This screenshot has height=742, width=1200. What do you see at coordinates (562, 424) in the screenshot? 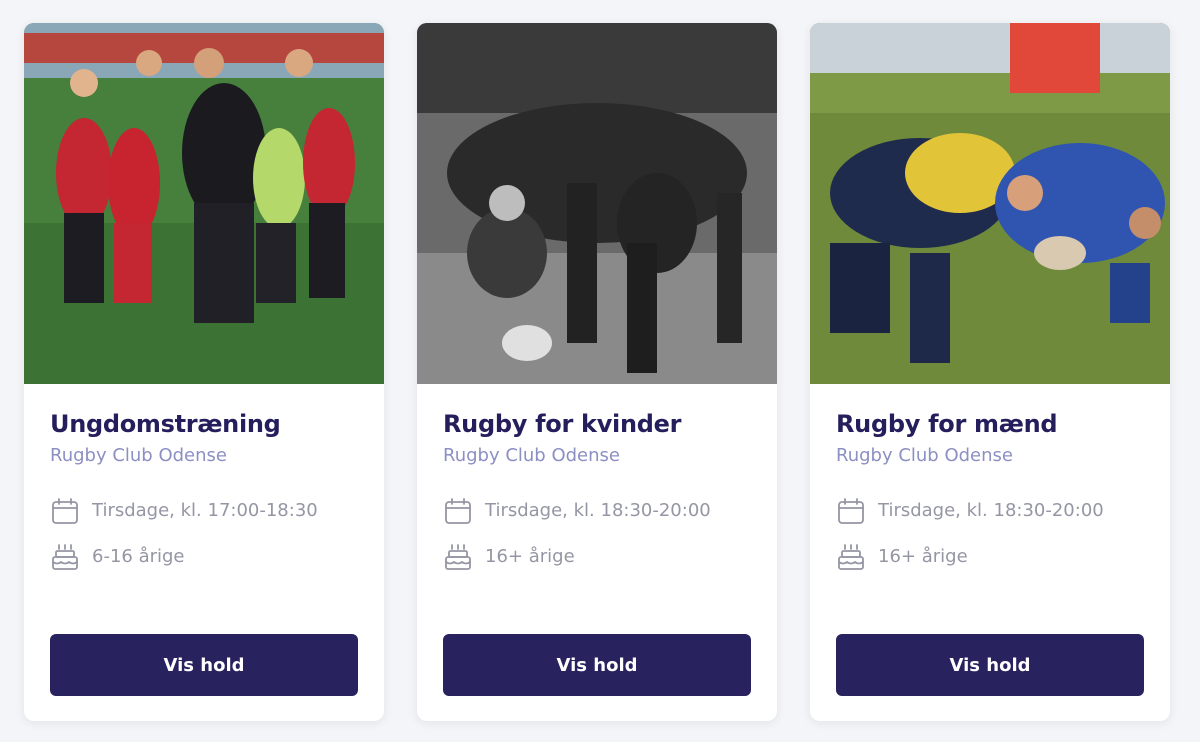
I see `card-title: Rugby for kvinder` at bounding box center [562, 424].